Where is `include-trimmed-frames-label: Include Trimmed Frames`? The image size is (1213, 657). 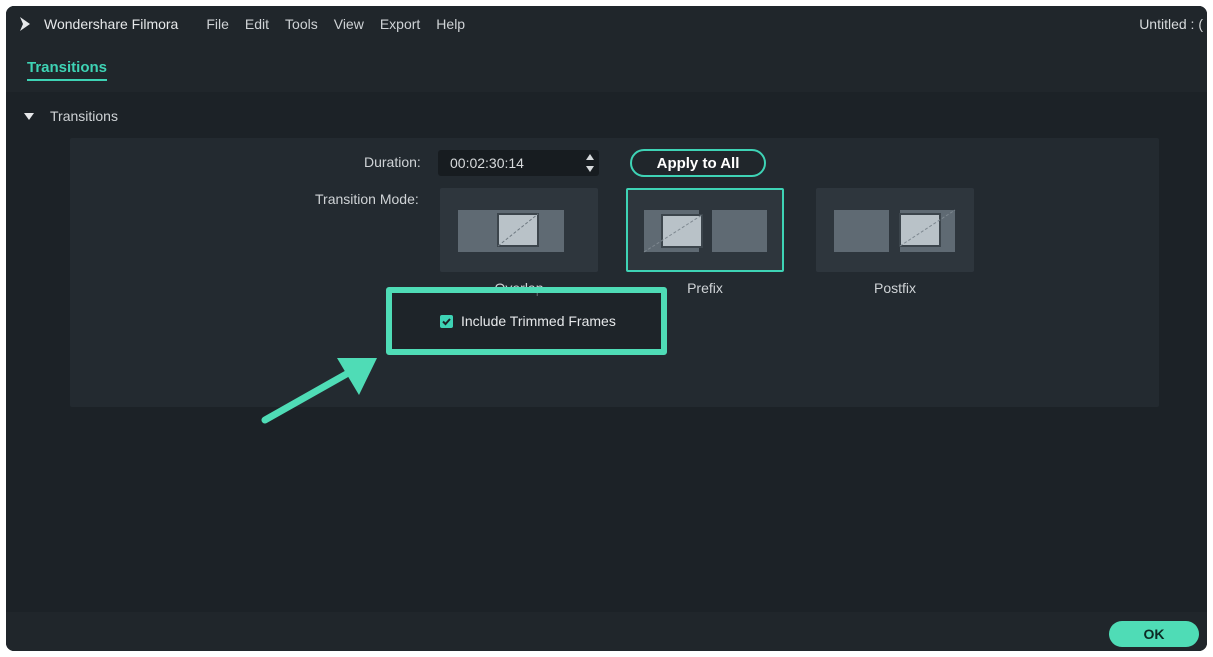 include-trimmed-frames-label: Include Trimmed Frames is located at coordinates (538, 321).